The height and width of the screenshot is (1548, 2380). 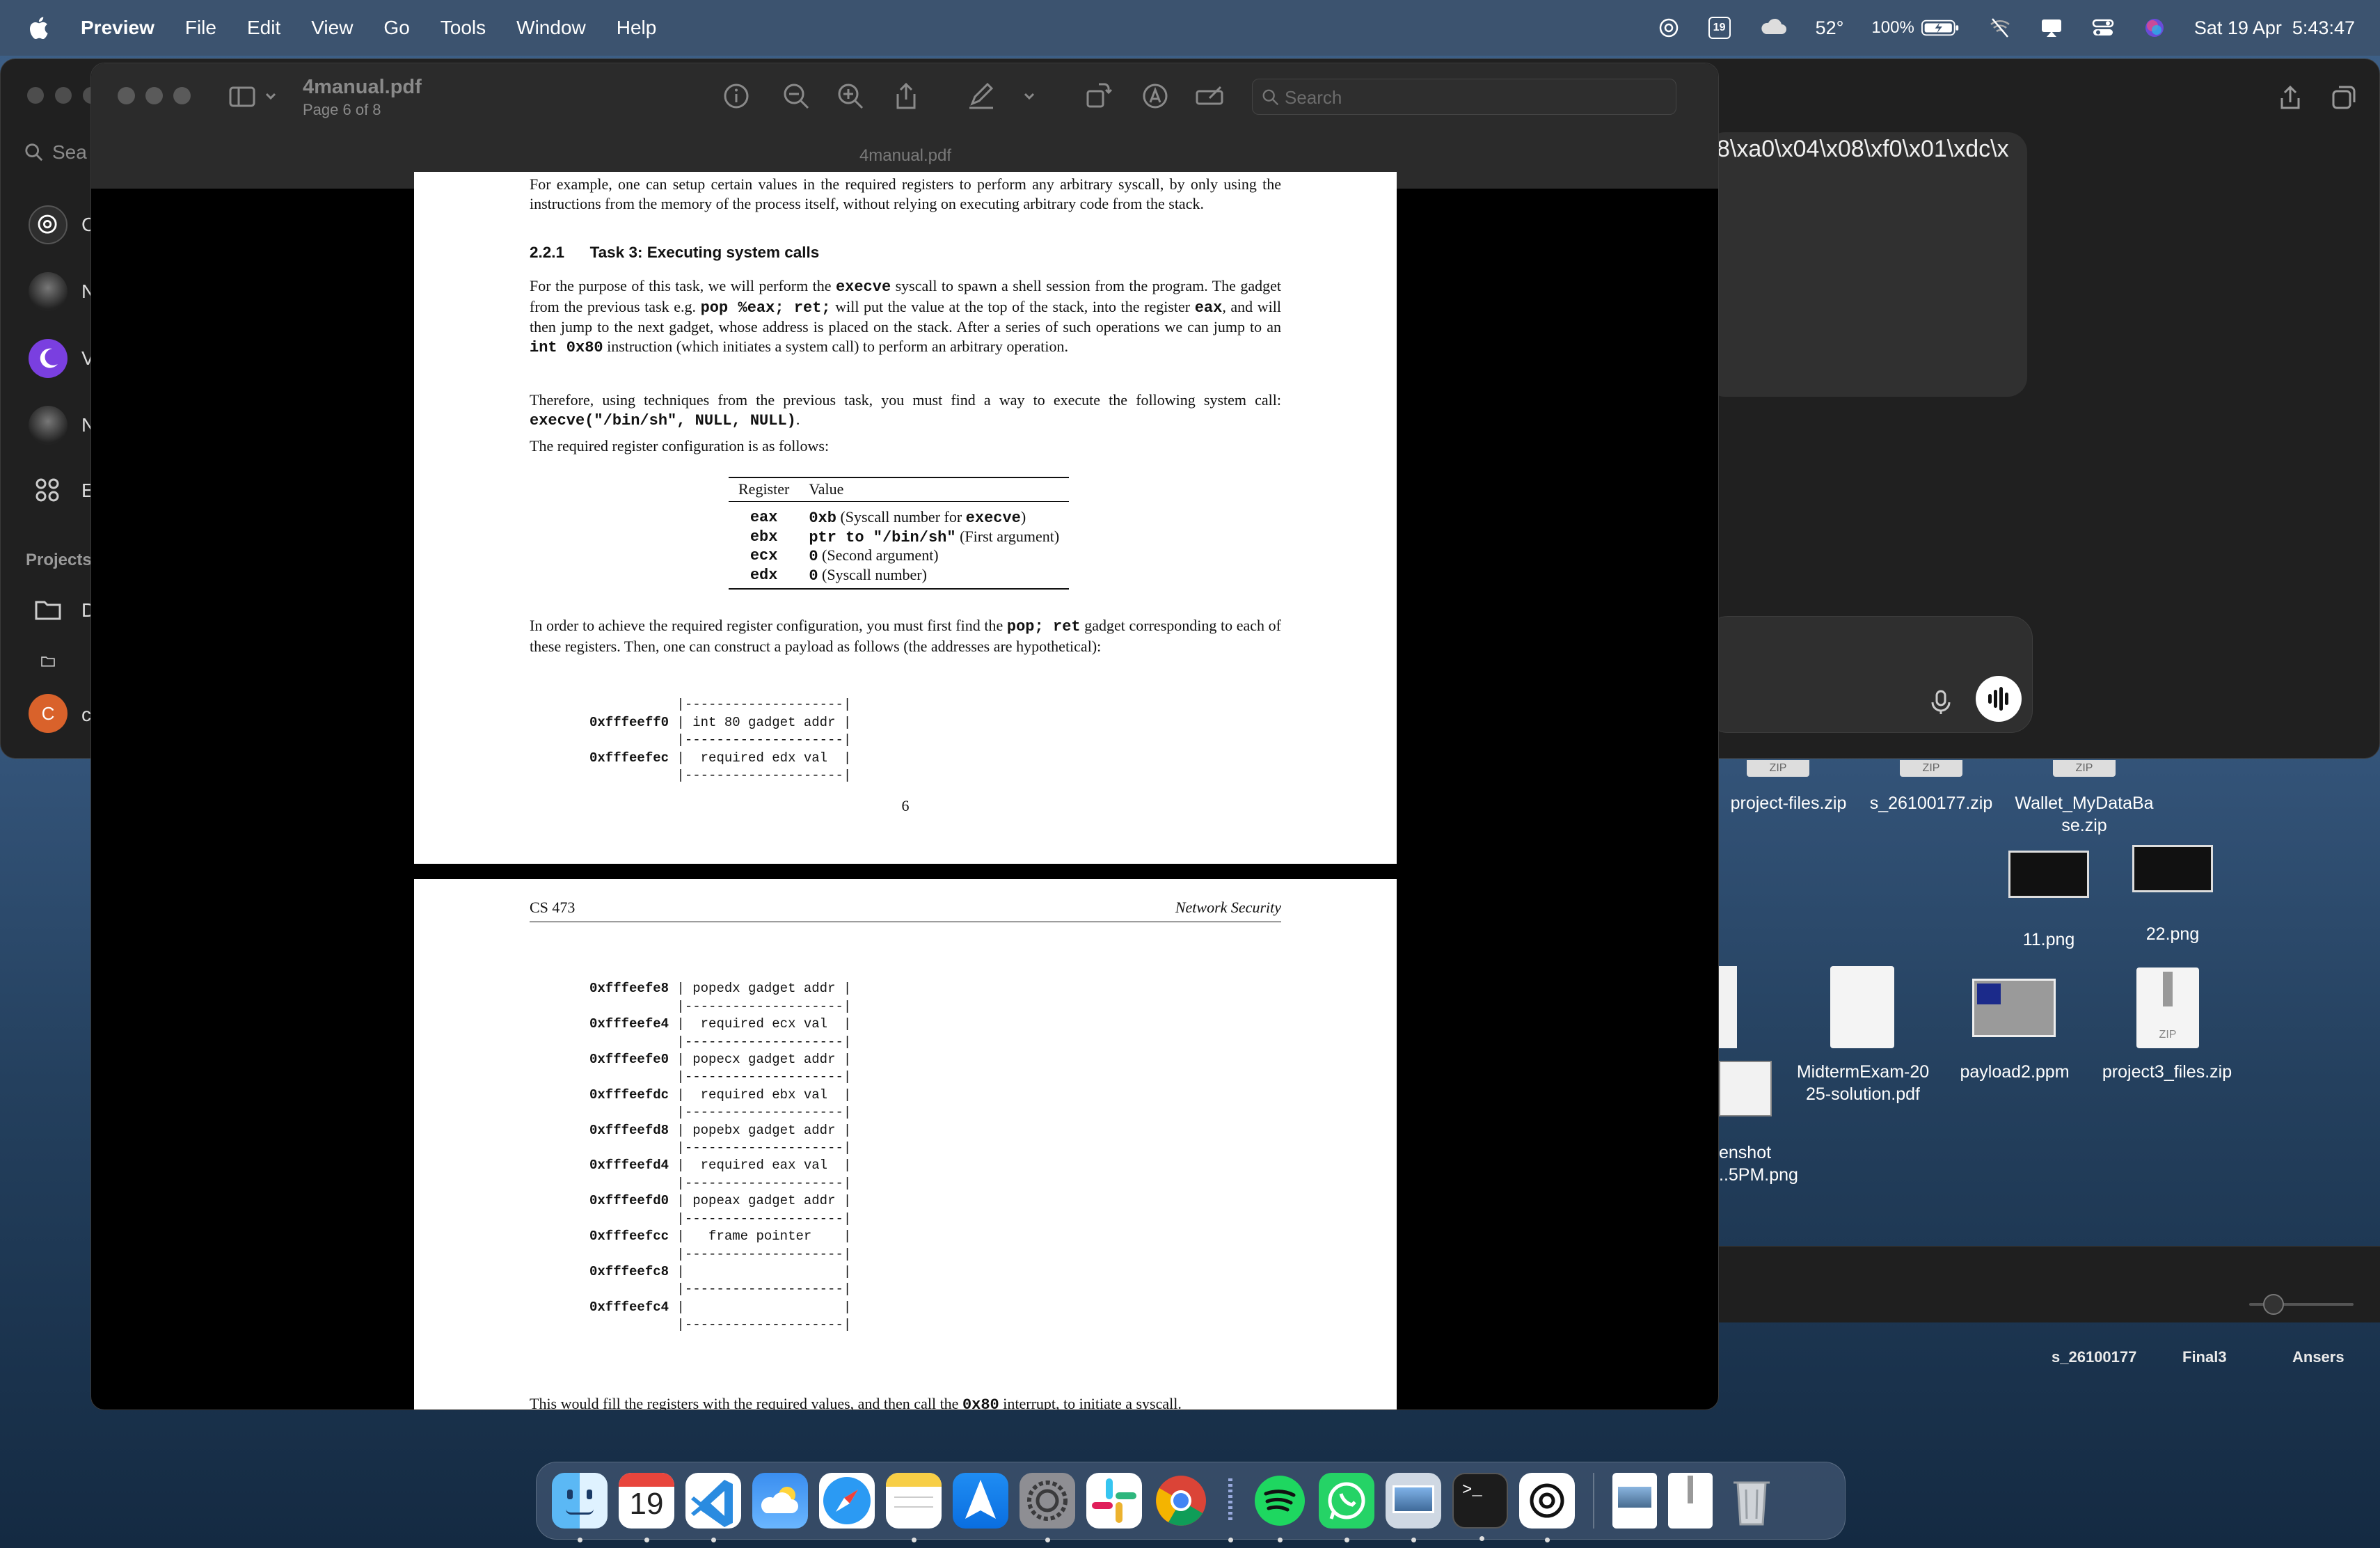 I want to click on sidebar-toggle-icon, so click(x=243, y=96).